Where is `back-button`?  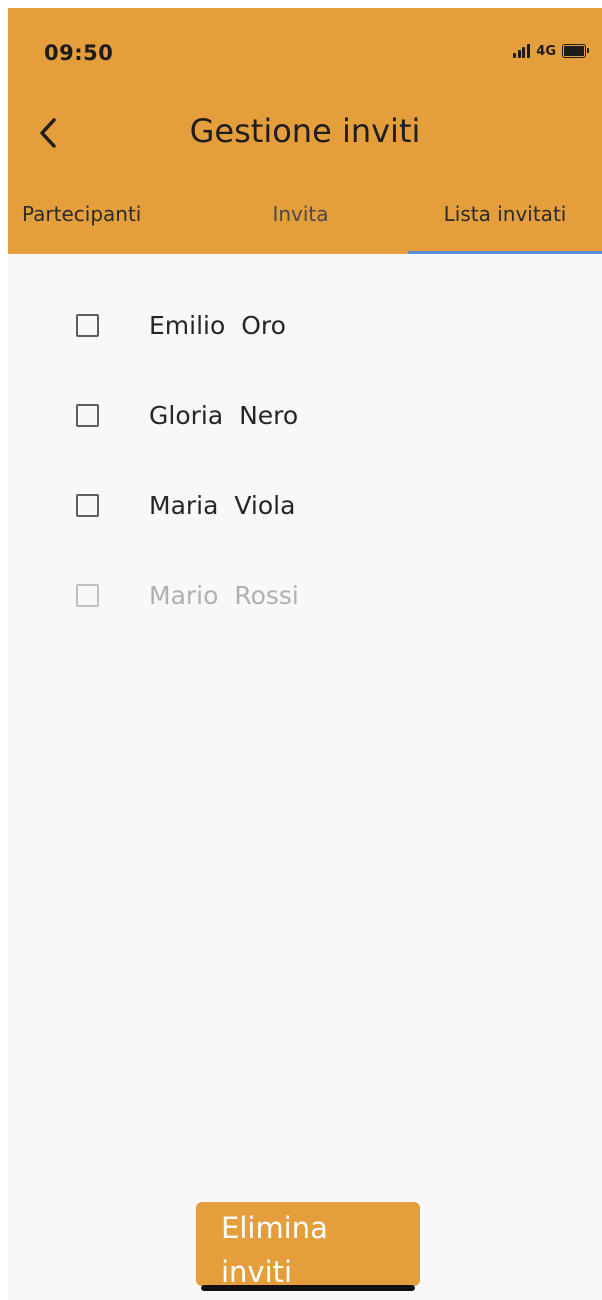
back-button is located at coordinates (48, 133).